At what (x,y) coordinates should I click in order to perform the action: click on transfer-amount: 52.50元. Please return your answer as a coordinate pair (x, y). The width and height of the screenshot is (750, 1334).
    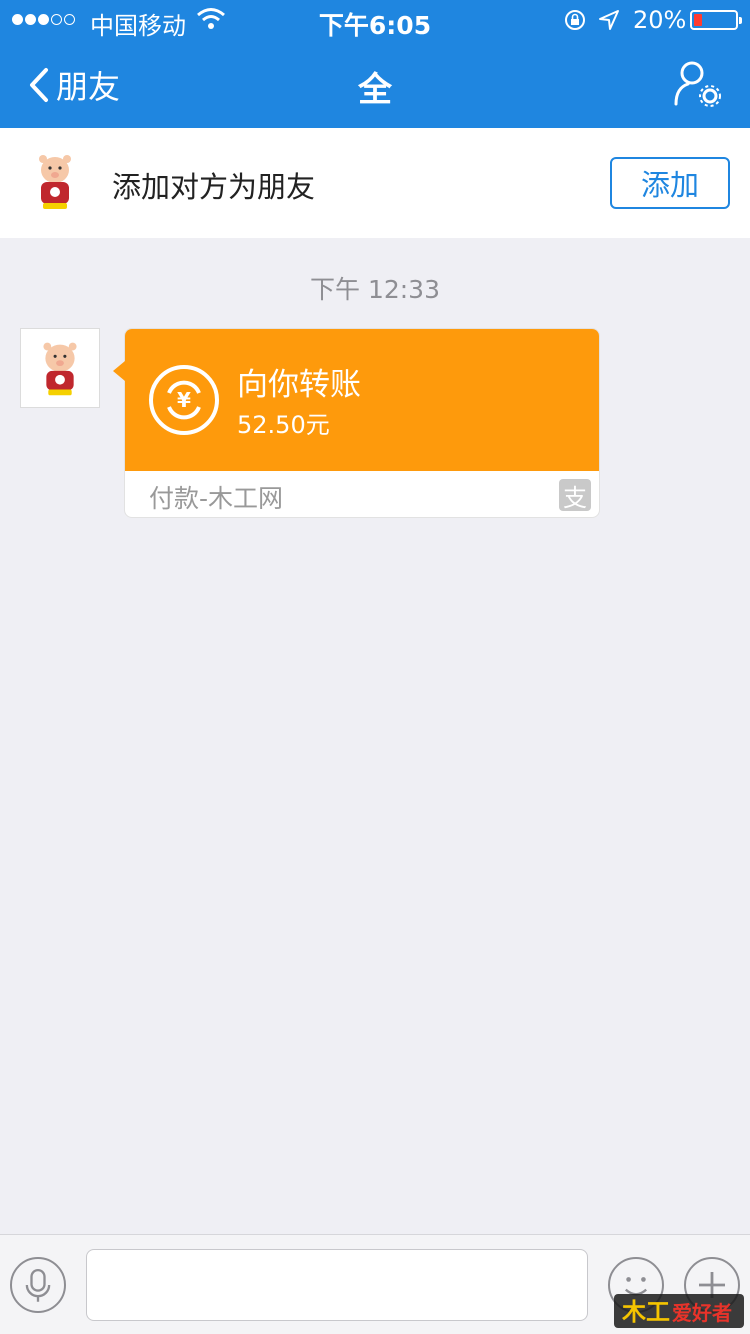
    Looking at the image, I should click on (283, 425).